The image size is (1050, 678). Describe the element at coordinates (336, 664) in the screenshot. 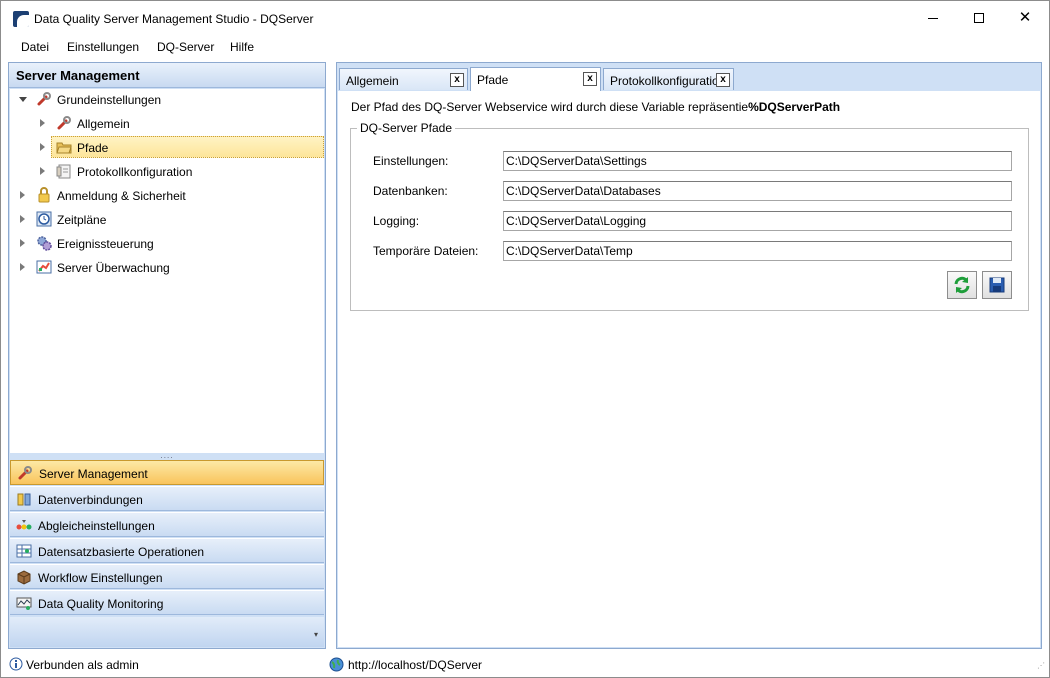

I see `globe-icon` at that location.